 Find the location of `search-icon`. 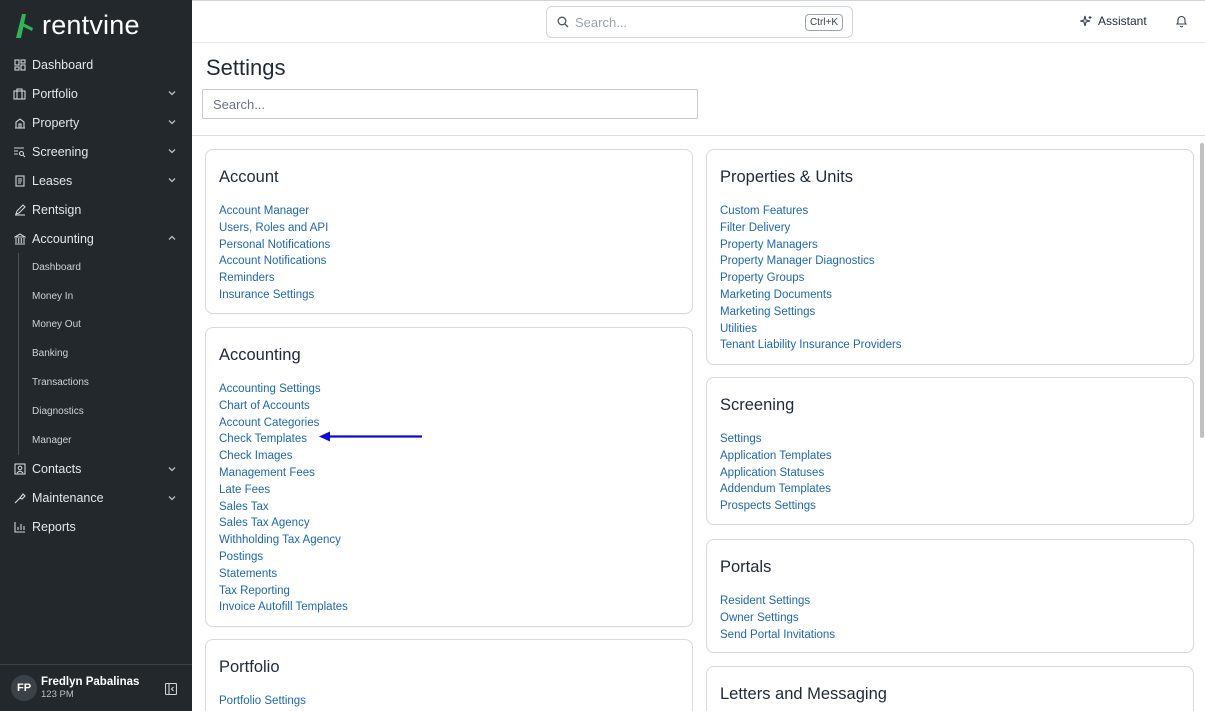

search-icon is located at coordinates (563, 22).